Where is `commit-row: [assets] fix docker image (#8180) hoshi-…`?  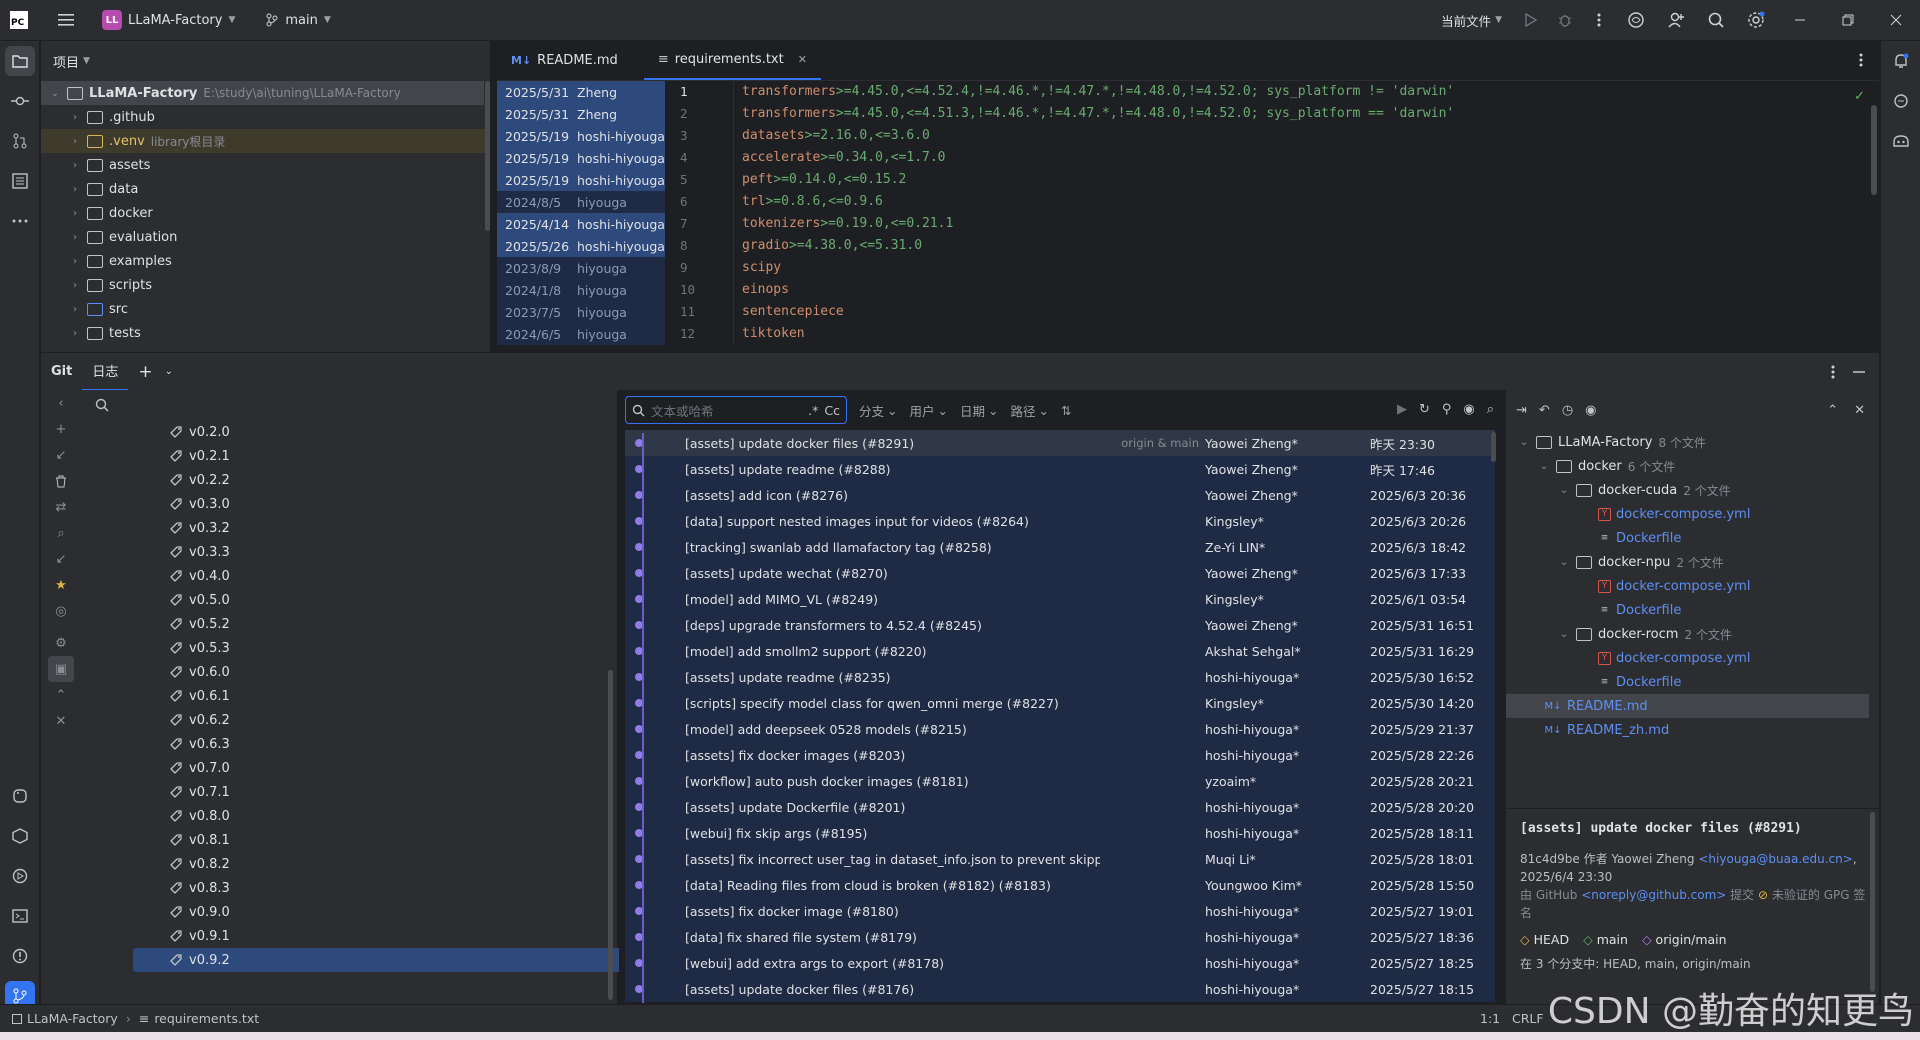 commit-row: [assets] fix docker image (#8180) hoshi-… is located at coordinates (1060, 911).